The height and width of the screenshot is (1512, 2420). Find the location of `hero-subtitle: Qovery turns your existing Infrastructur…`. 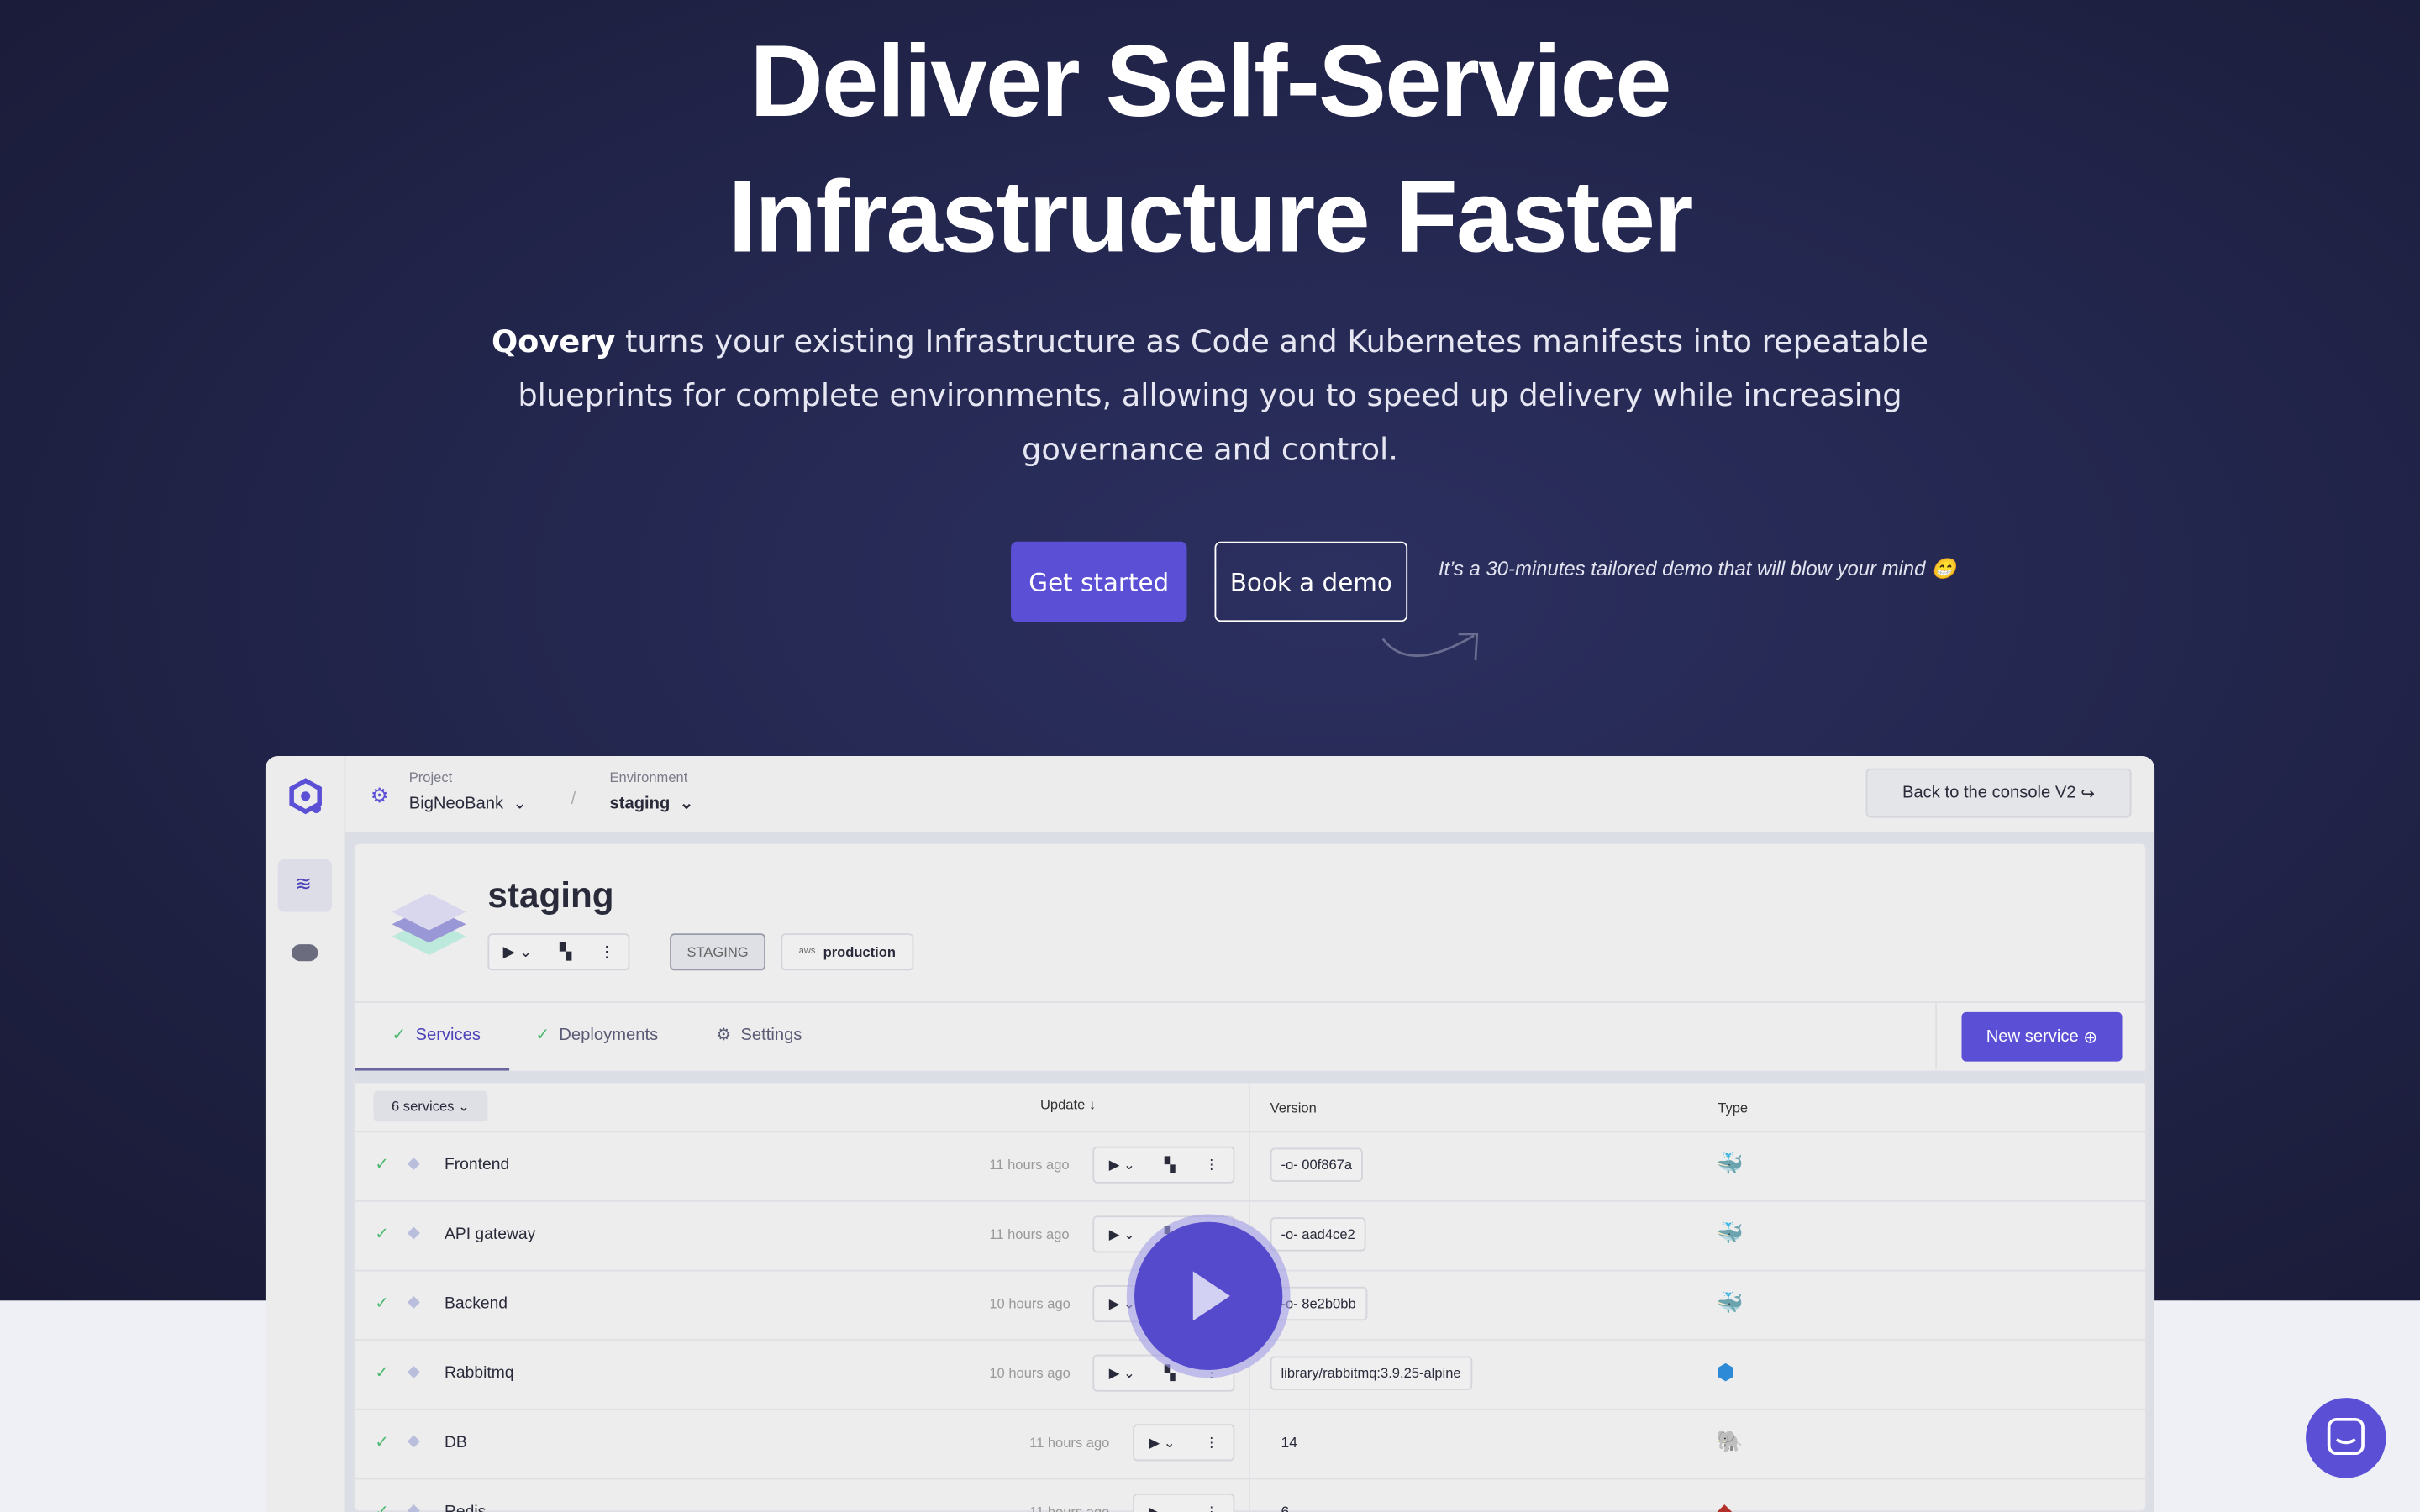

hero-subtitle: Qovery turns your existing Infrastructur… is located at coordinates (1210, 395).